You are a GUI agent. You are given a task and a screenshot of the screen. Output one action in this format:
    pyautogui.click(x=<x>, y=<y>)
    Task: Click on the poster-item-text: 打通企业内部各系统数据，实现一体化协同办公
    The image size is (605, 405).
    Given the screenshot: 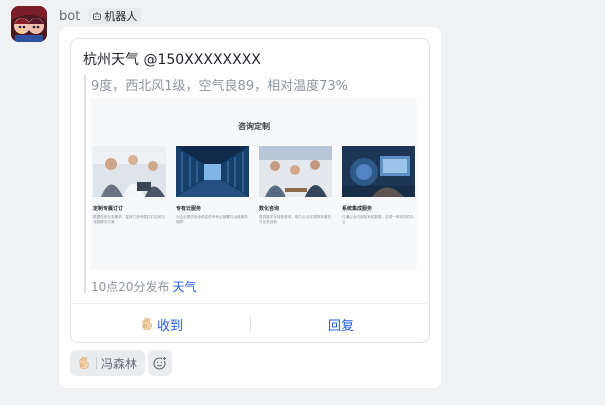 What is the action you would take?
    pyautogui.click(x=378, y=219)
    